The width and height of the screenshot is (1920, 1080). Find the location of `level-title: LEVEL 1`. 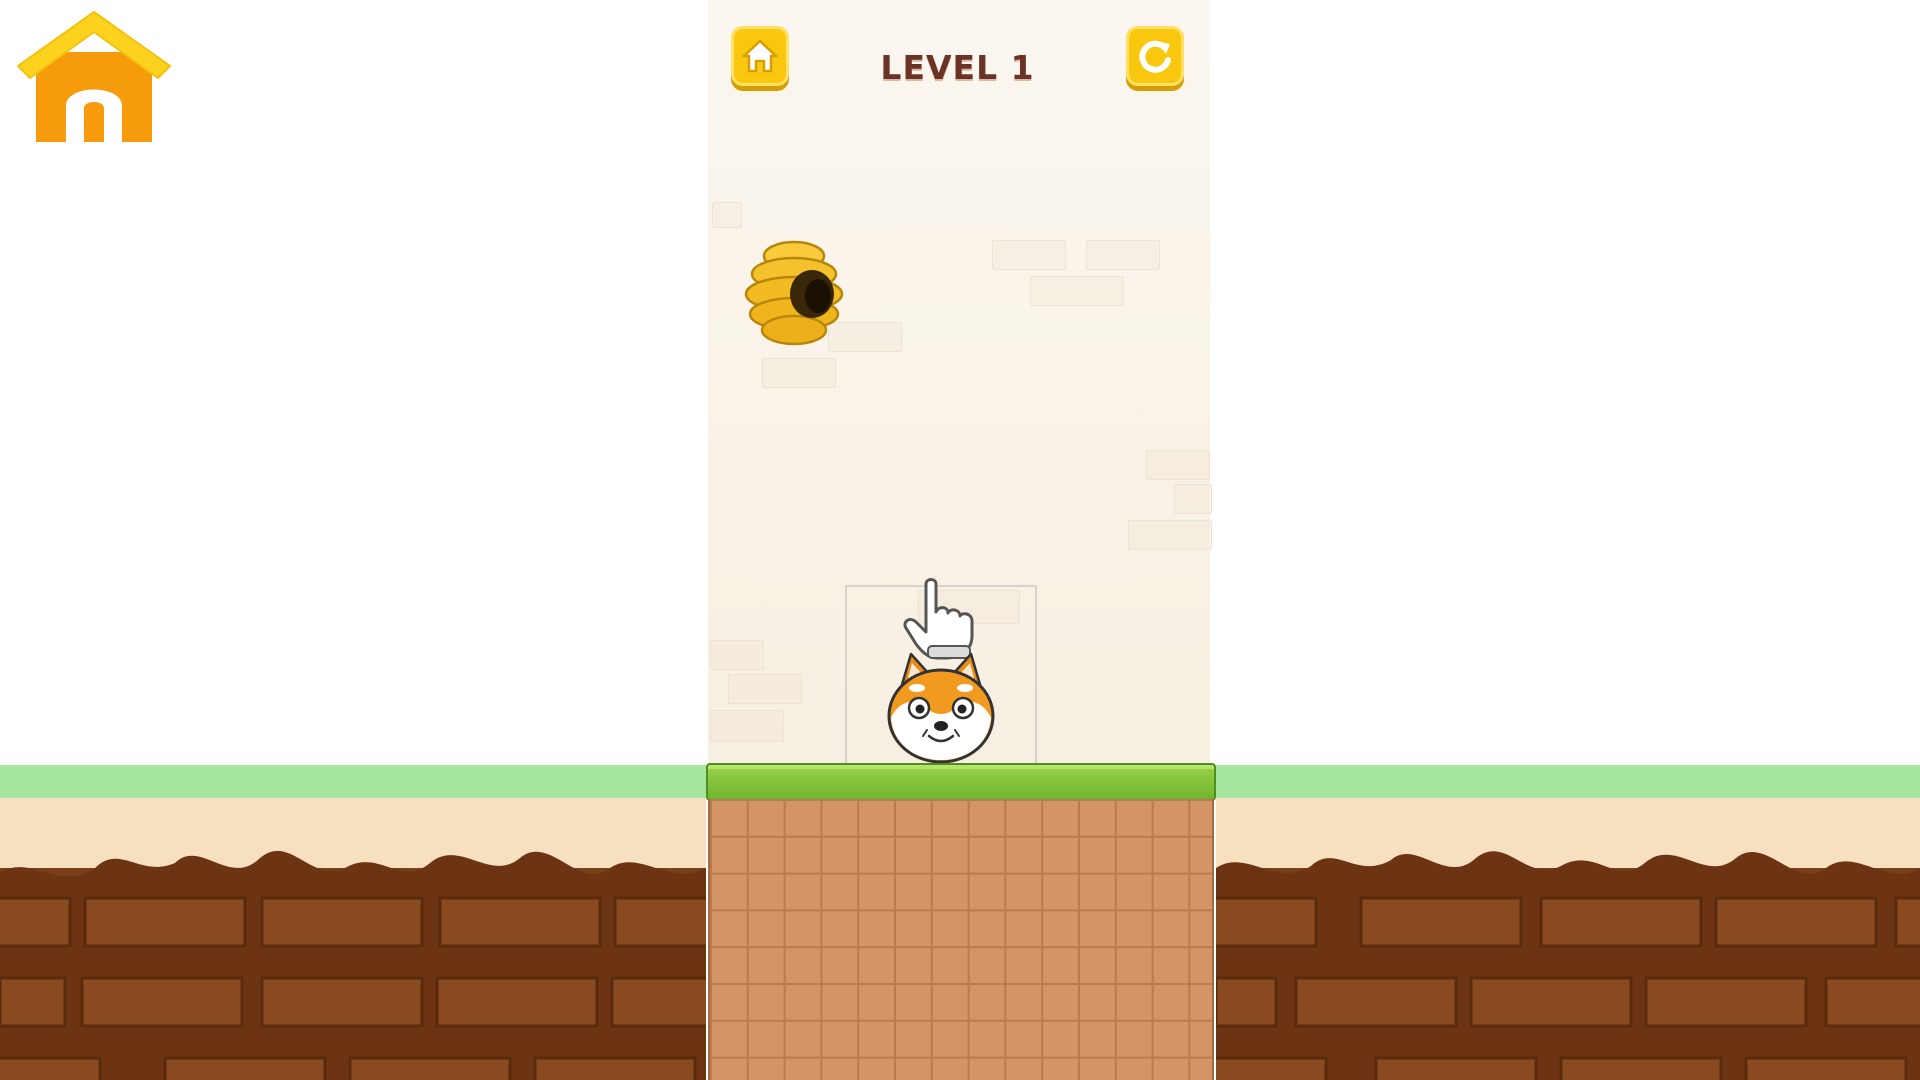

level-title: LEVEL 1 is located at coordinates (957, 67).